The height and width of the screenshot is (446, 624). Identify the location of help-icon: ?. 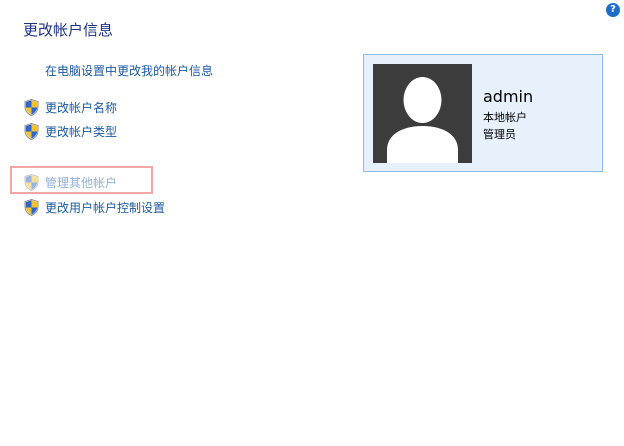
(613, 9).